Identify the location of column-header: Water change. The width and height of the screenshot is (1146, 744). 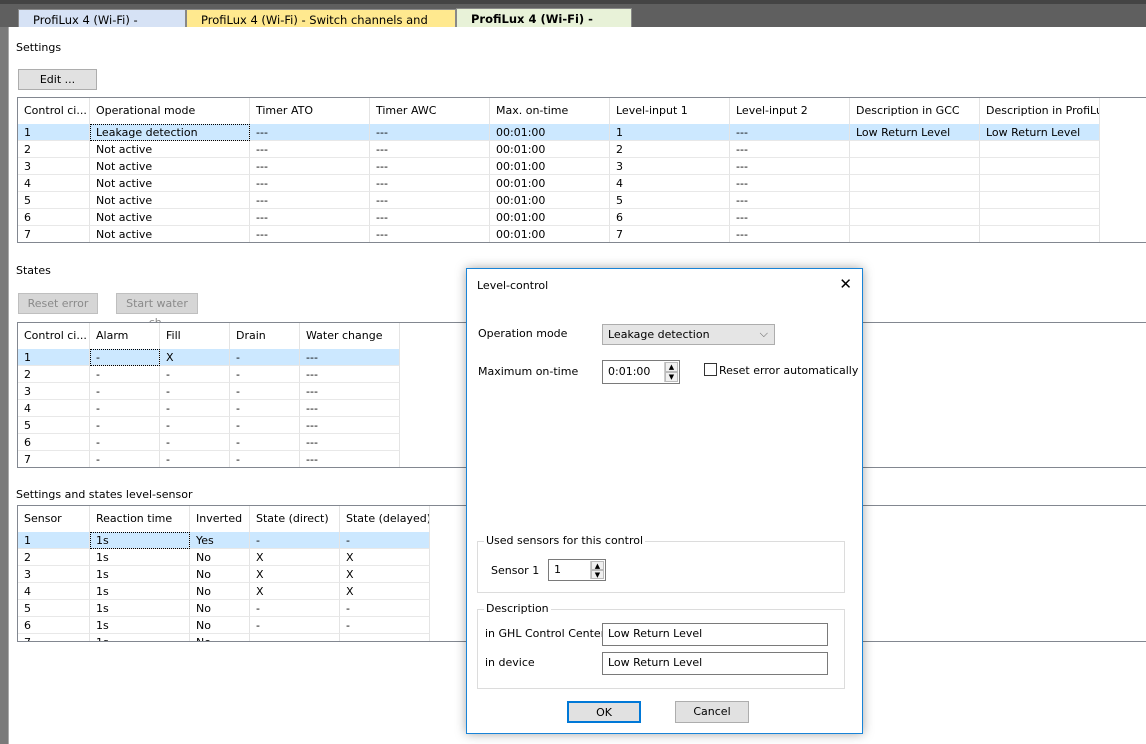
(350, 336).